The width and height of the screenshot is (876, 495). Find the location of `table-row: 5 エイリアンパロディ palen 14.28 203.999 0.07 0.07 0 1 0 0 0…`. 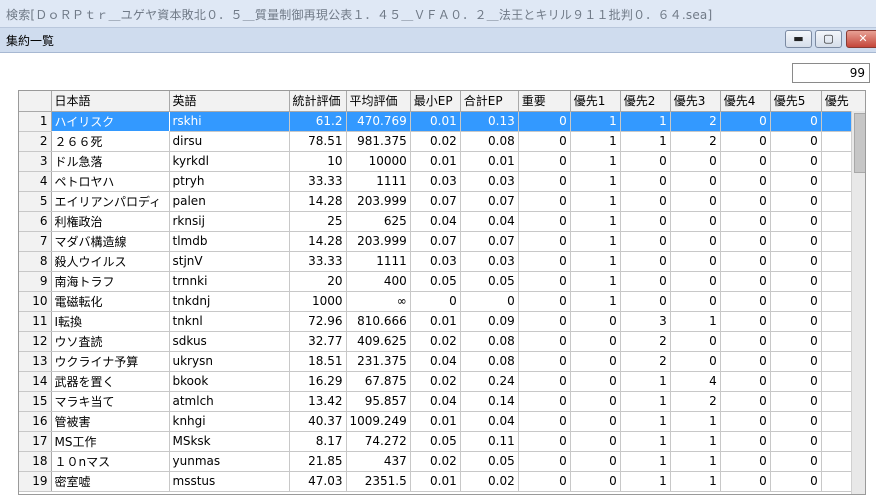

table-row: 5 エイリアンパロディ palen 14.28 203.999 0.07 0.07 0 1 0 0 0… is located at coordinates (440, 201).